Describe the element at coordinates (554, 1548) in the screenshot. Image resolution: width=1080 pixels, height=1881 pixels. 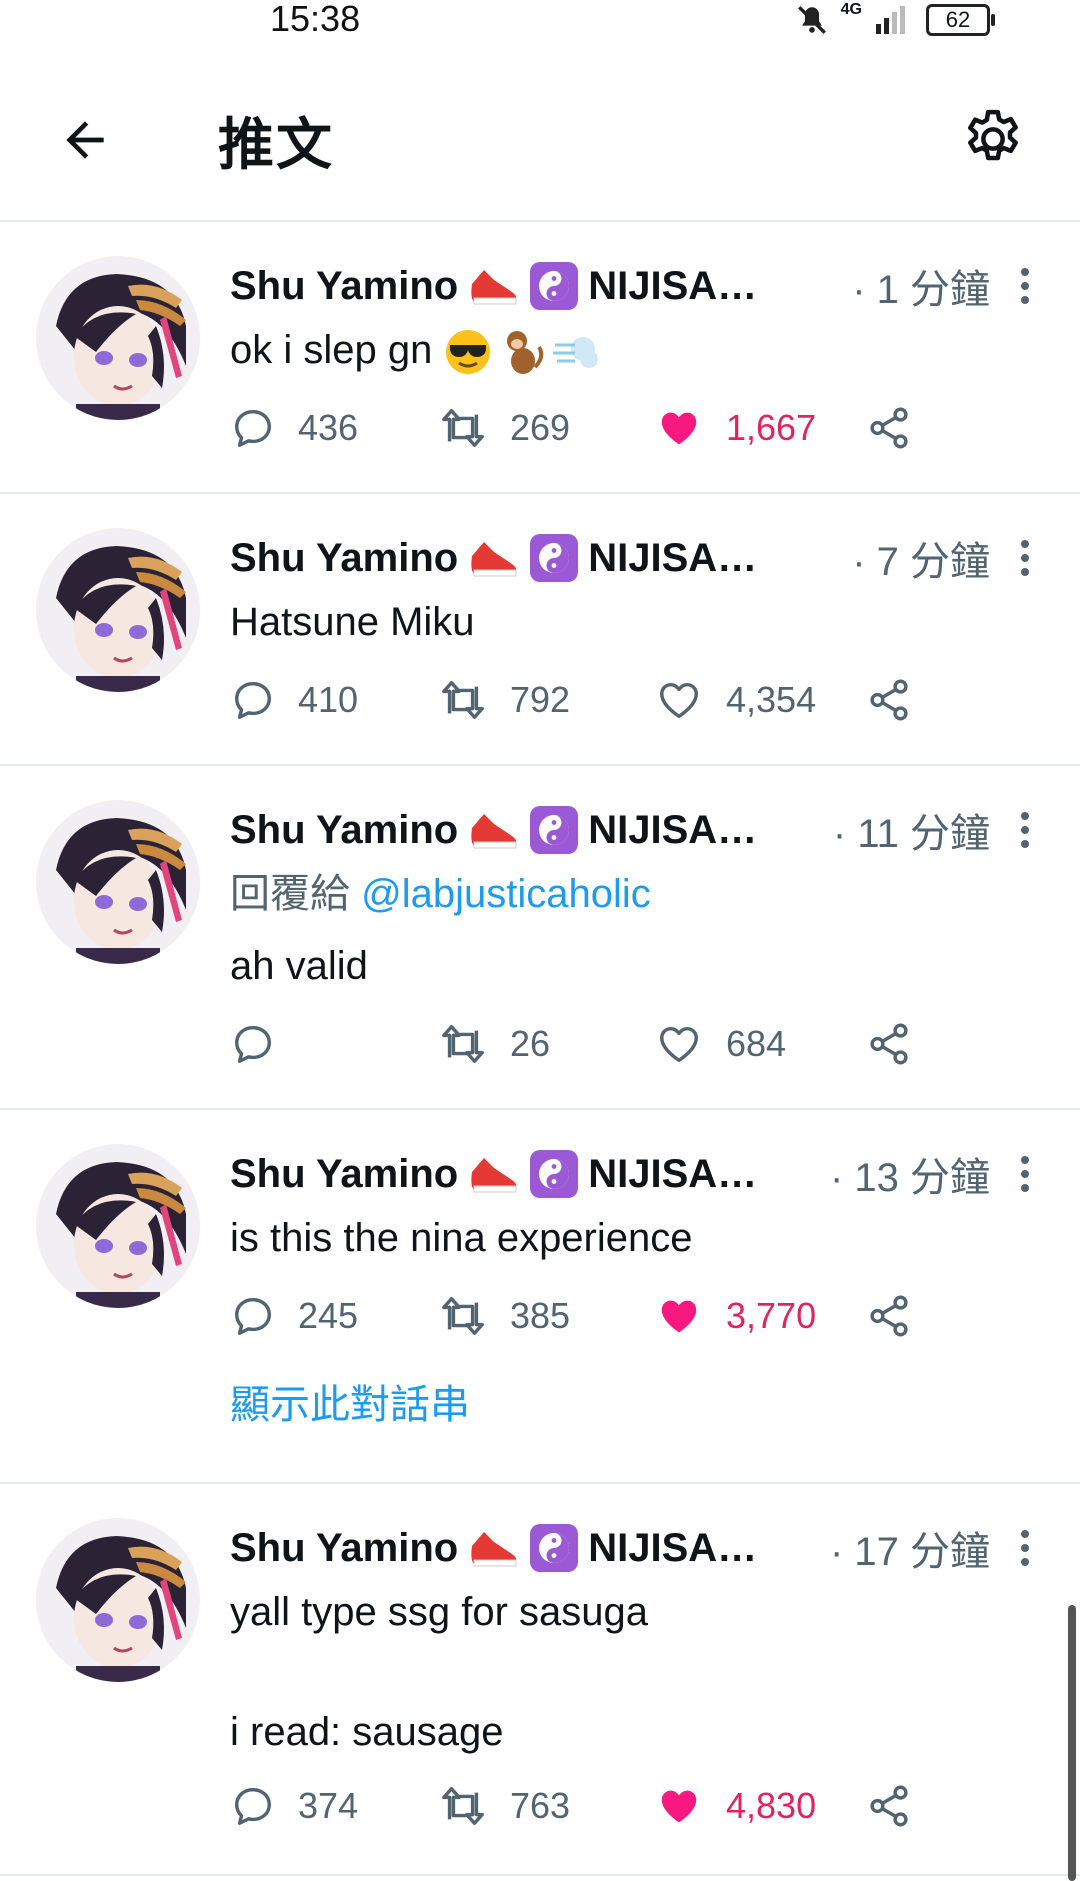
I see `yin-yang-badge-icon` at that location.